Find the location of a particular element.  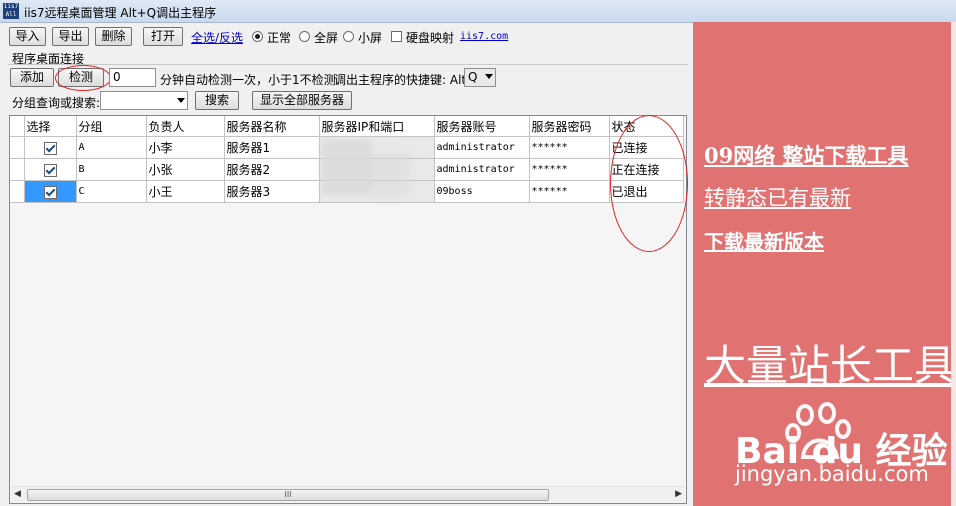

right-edge is located at coordinates (953, 264).